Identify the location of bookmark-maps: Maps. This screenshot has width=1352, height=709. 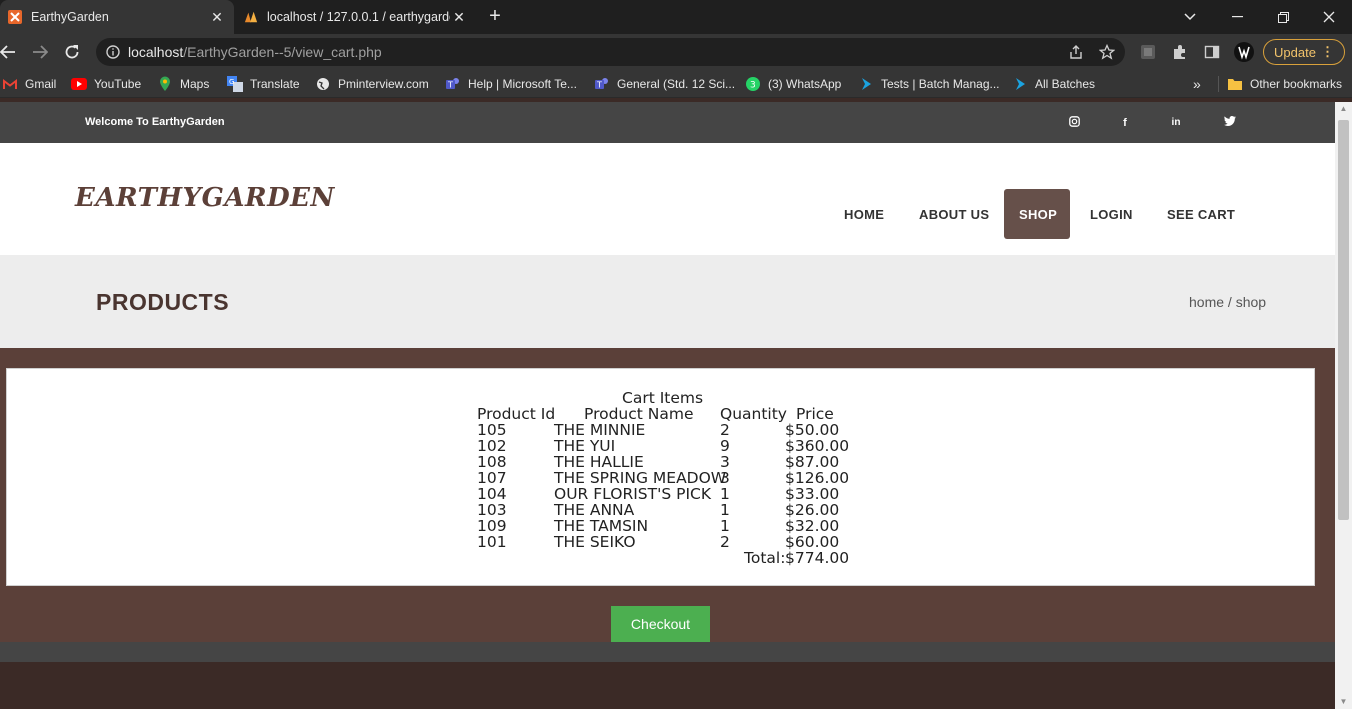
(183, 84).